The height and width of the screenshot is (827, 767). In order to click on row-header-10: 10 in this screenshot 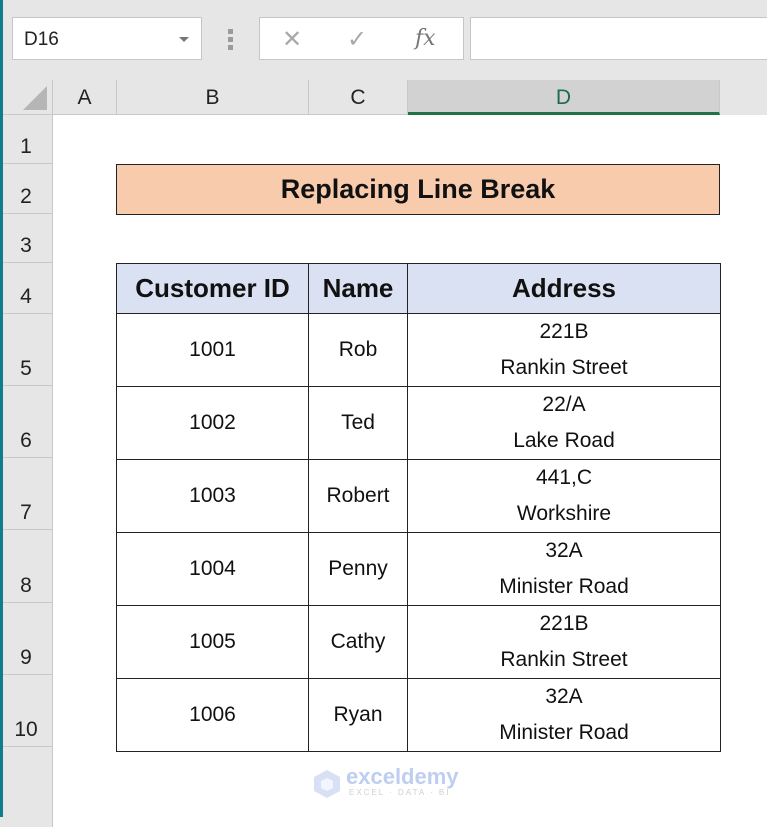, I will do `click(26, 711)`.